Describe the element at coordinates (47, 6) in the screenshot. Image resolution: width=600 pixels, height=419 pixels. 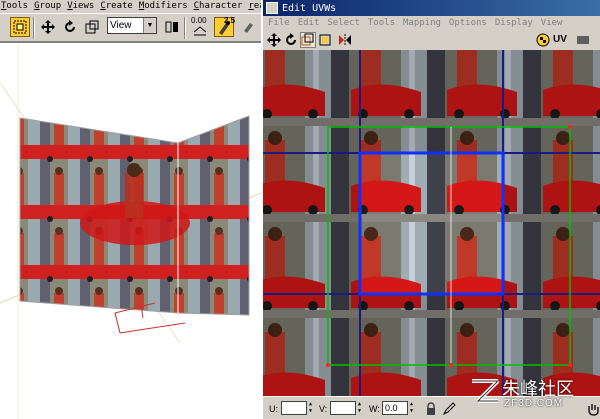
I see `menu-group: Group` at that location.